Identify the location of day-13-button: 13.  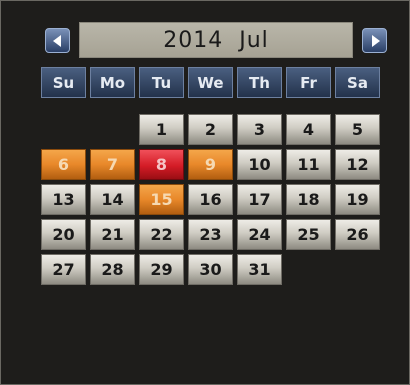
(63, 199).